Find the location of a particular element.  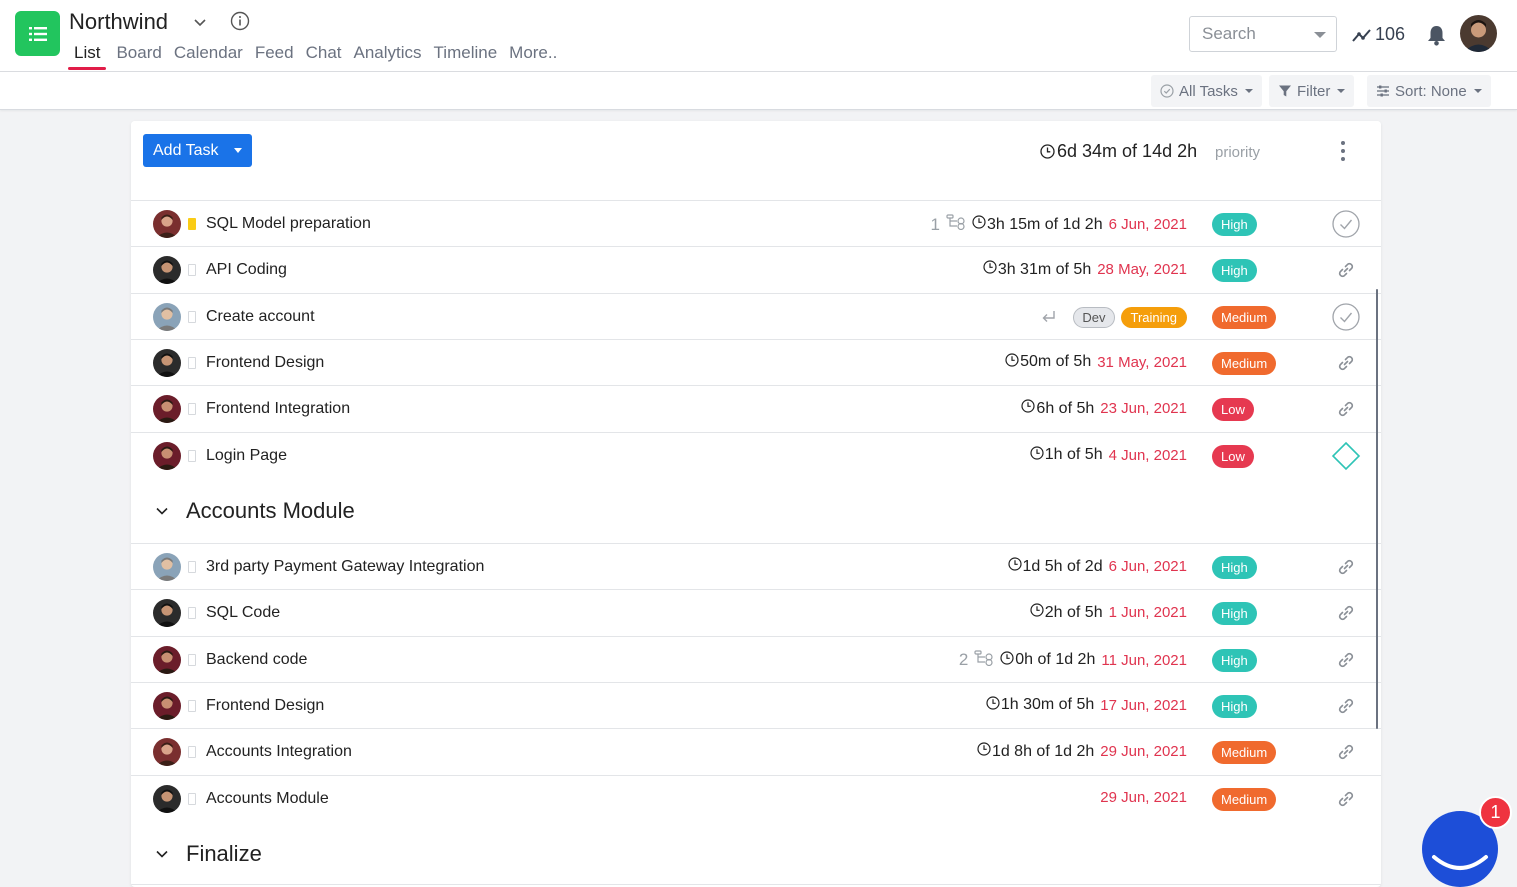

task-tag: Training is located at coordinates (1153, 317).